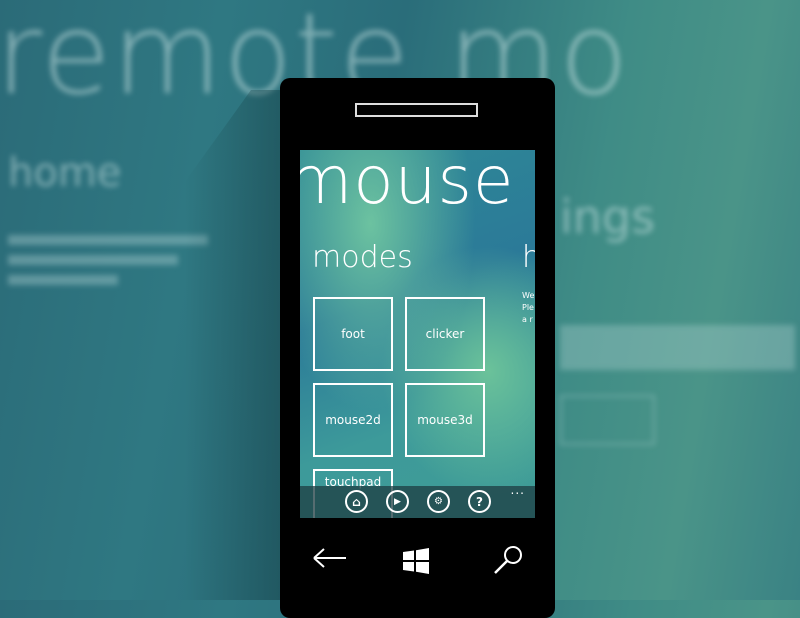 This screenshot has width=800, height=618. I want to click on peek-text: We Ple a r, so click(528, 308).